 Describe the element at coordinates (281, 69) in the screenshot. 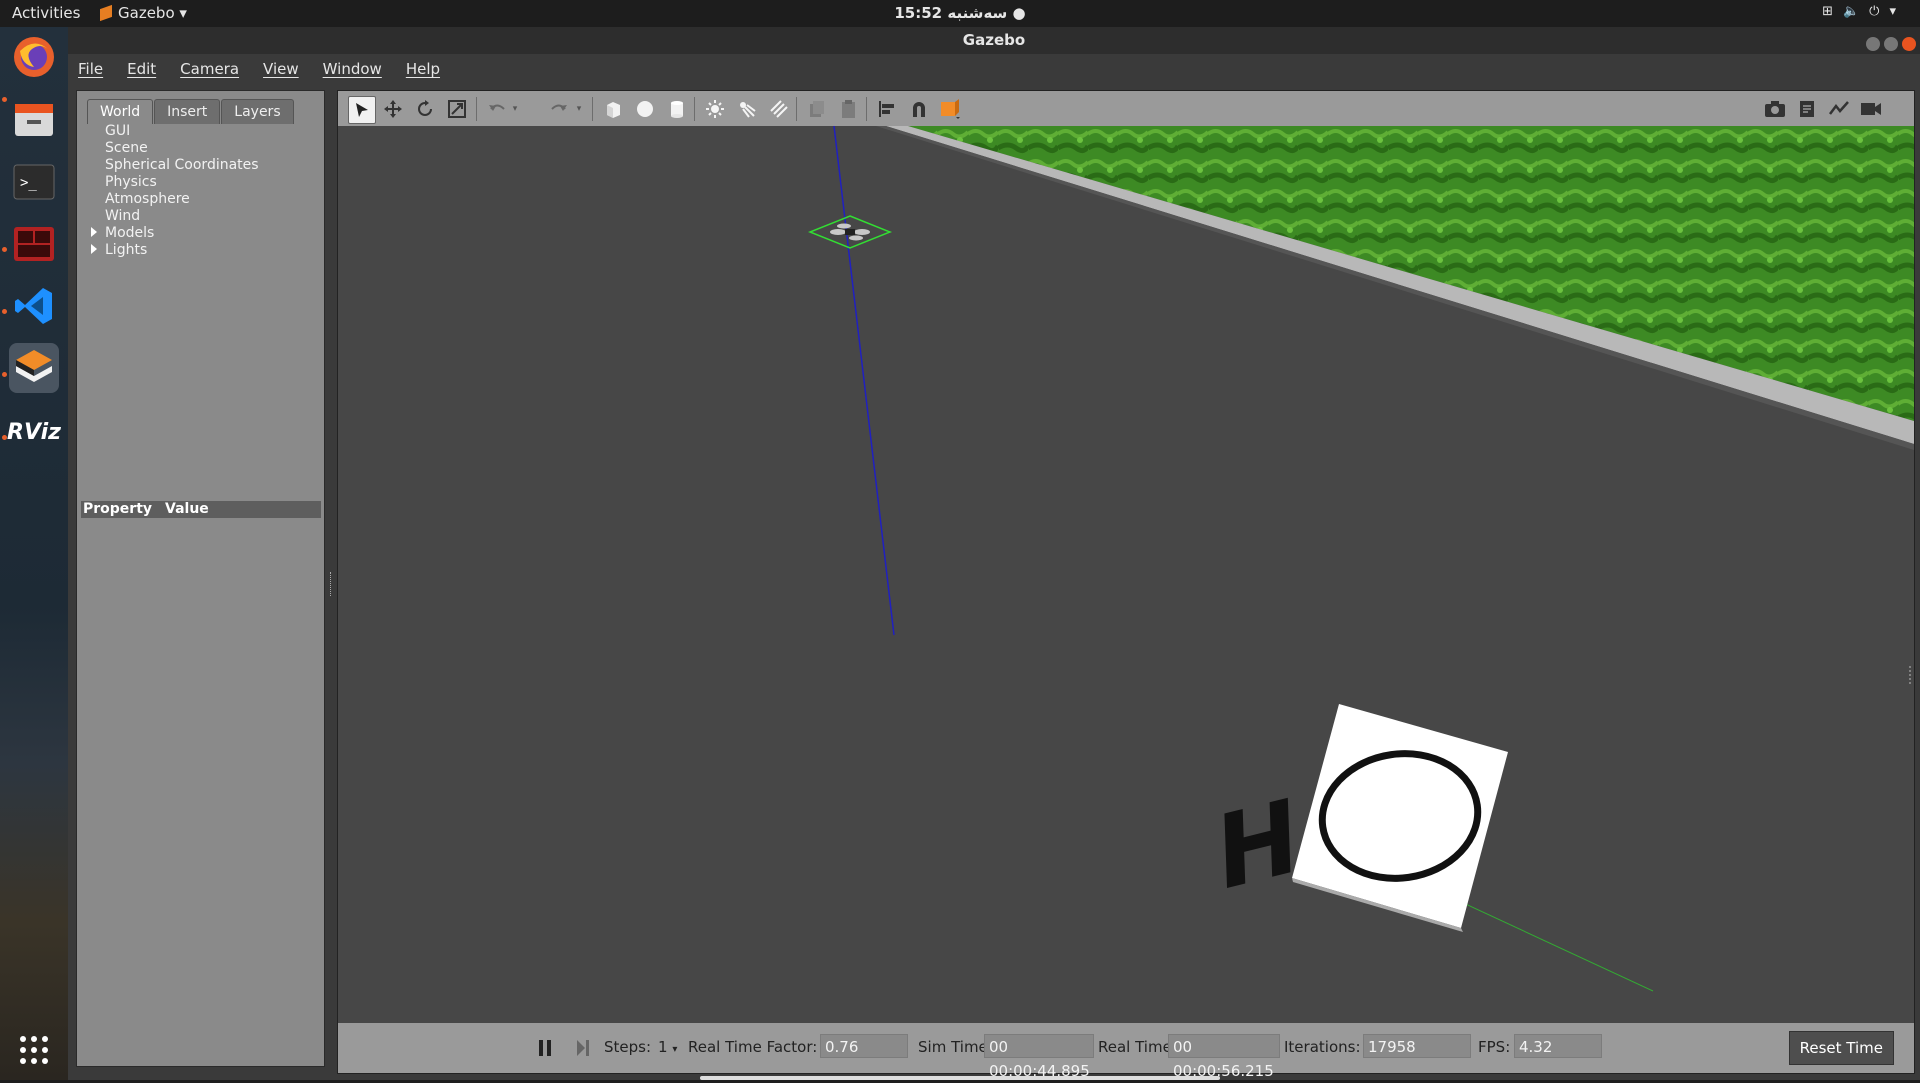

I see `menu-view: View` at that location.